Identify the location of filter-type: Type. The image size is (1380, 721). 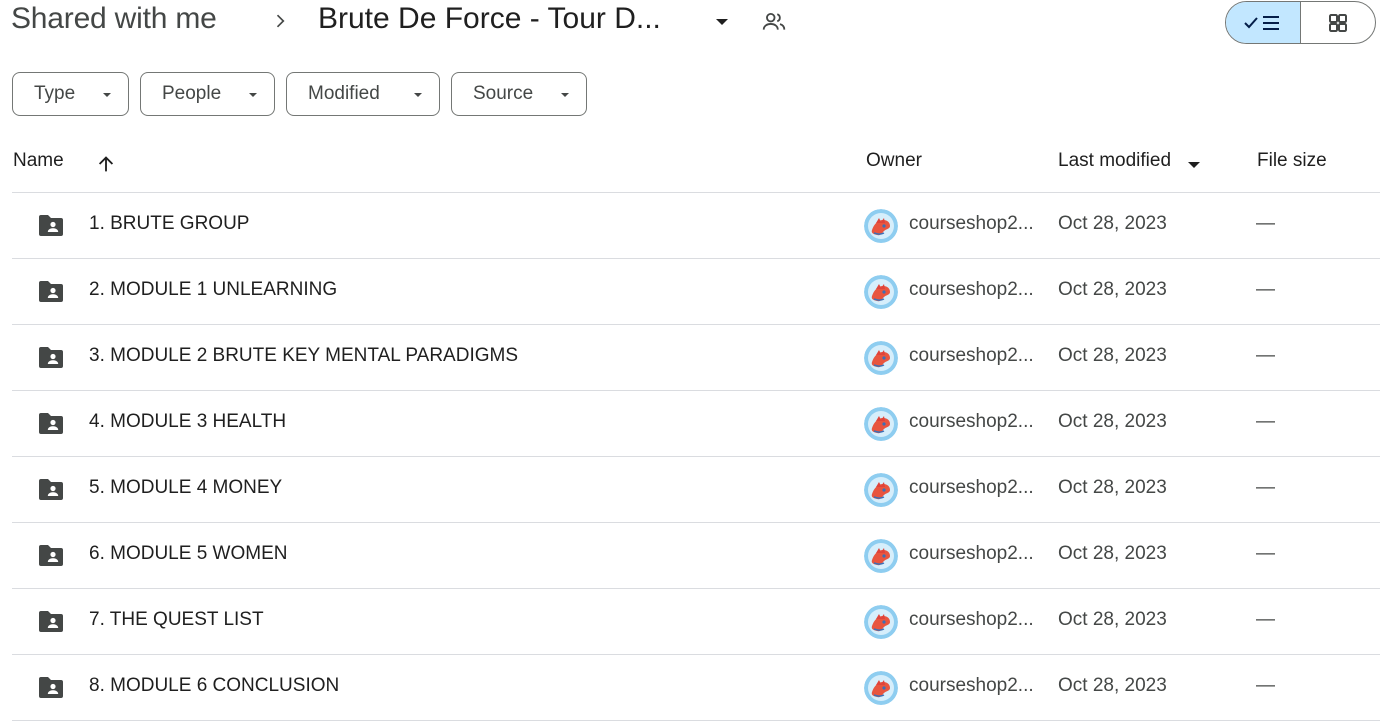
(70, 94).